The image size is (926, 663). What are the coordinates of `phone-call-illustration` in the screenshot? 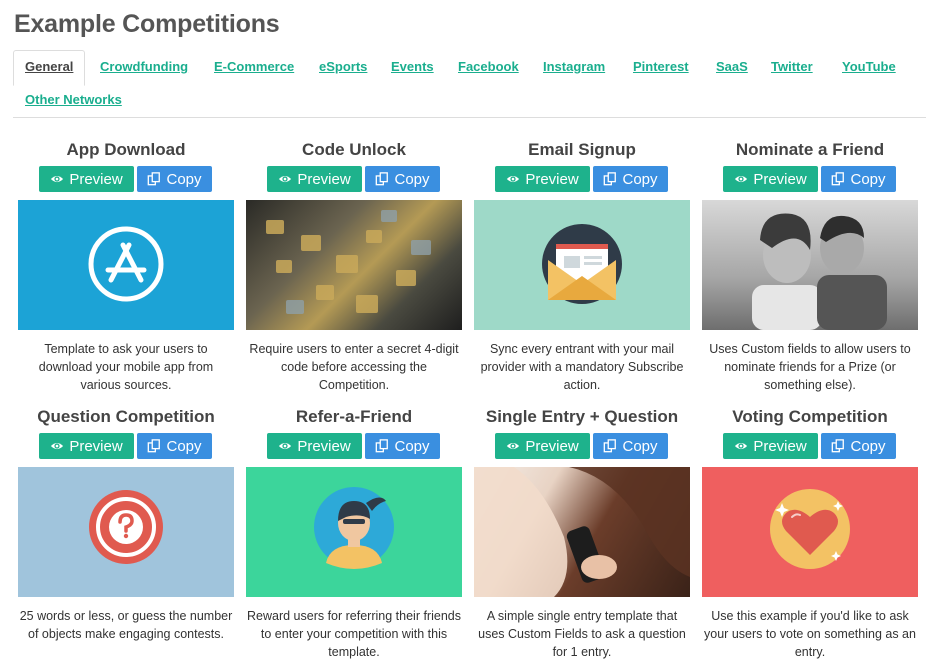 It's located at (582, 532).